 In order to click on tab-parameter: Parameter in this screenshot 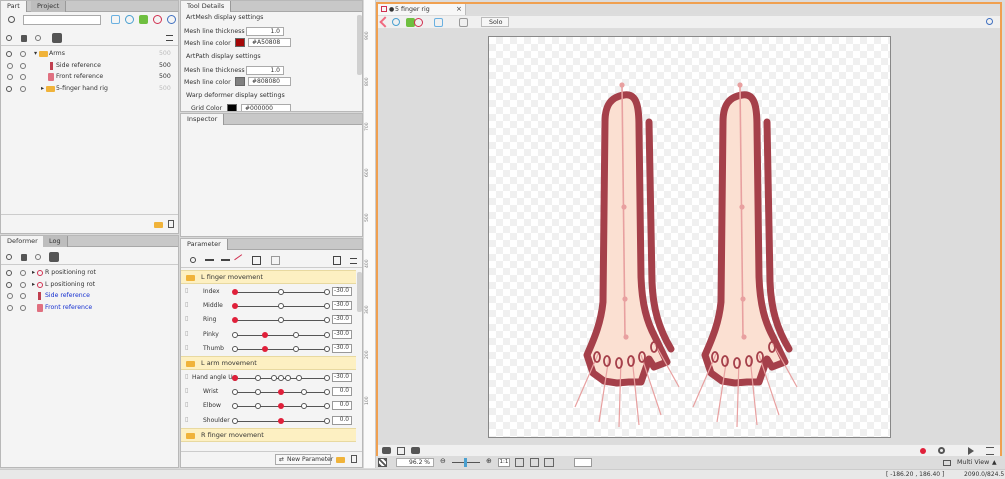, I will do `click(204, 244)`.